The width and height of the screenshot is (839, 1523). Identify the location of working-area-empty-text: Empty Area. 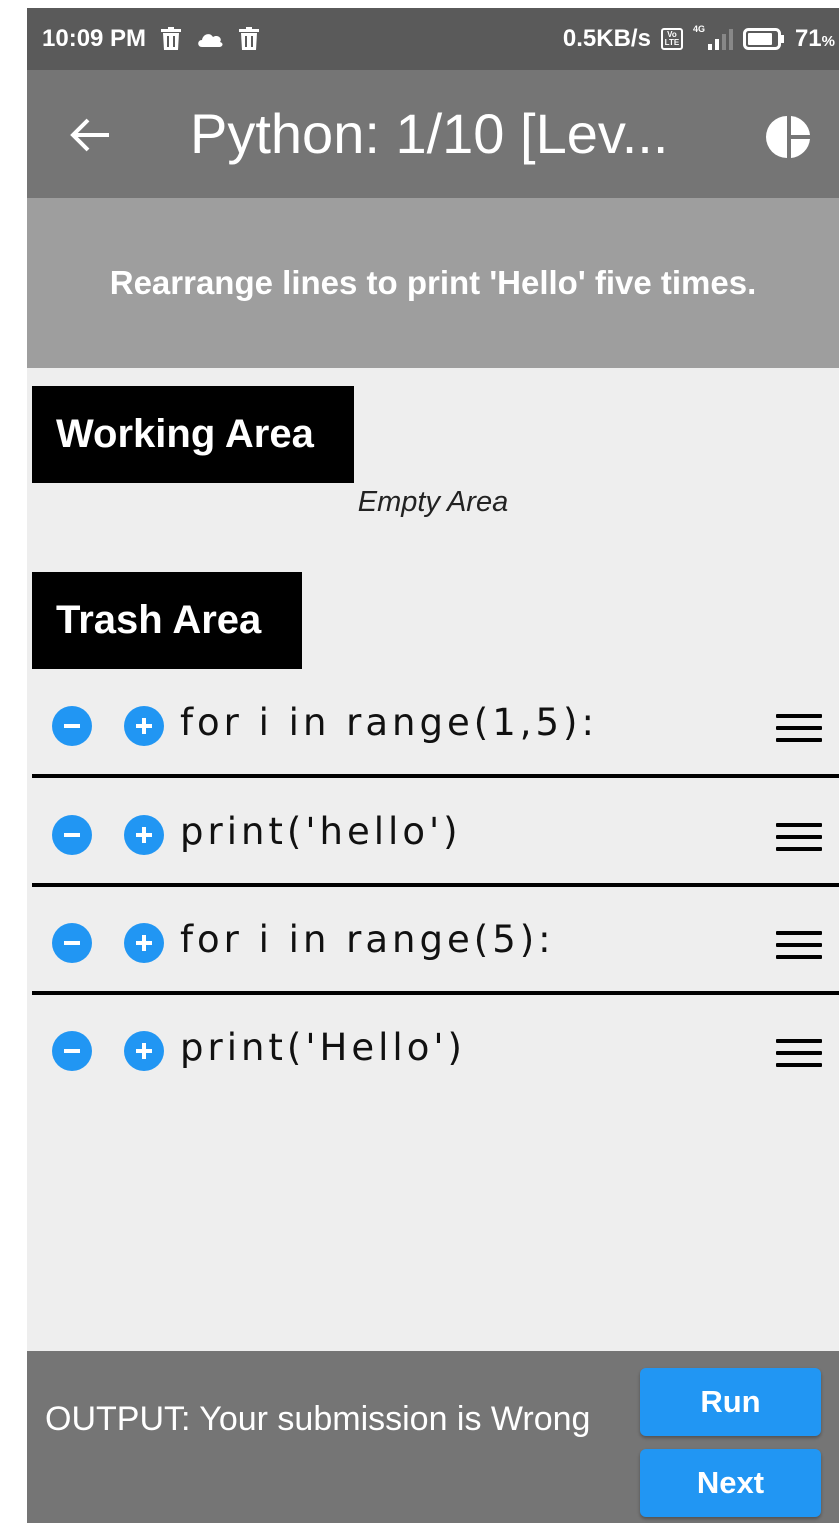
(433, 502).